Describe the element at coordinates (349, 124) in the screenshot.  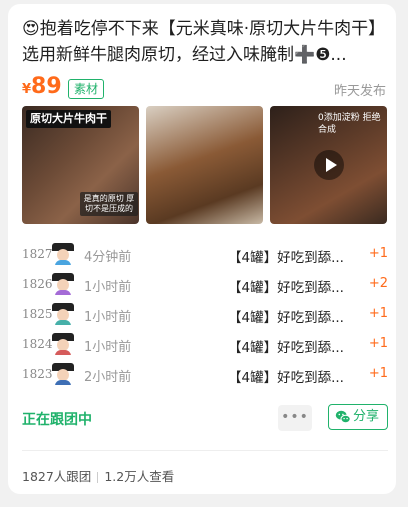
I see `thumbnail-caption: 0添加淀粉 拒绝合成` at that location.